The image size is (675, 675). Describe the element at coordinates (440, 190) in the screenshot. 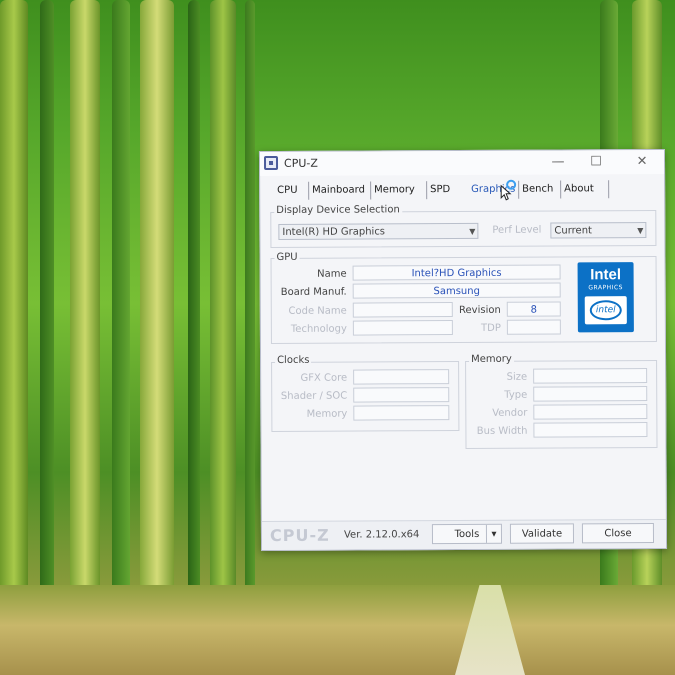

I see `tab-spd: SPD` at that location.